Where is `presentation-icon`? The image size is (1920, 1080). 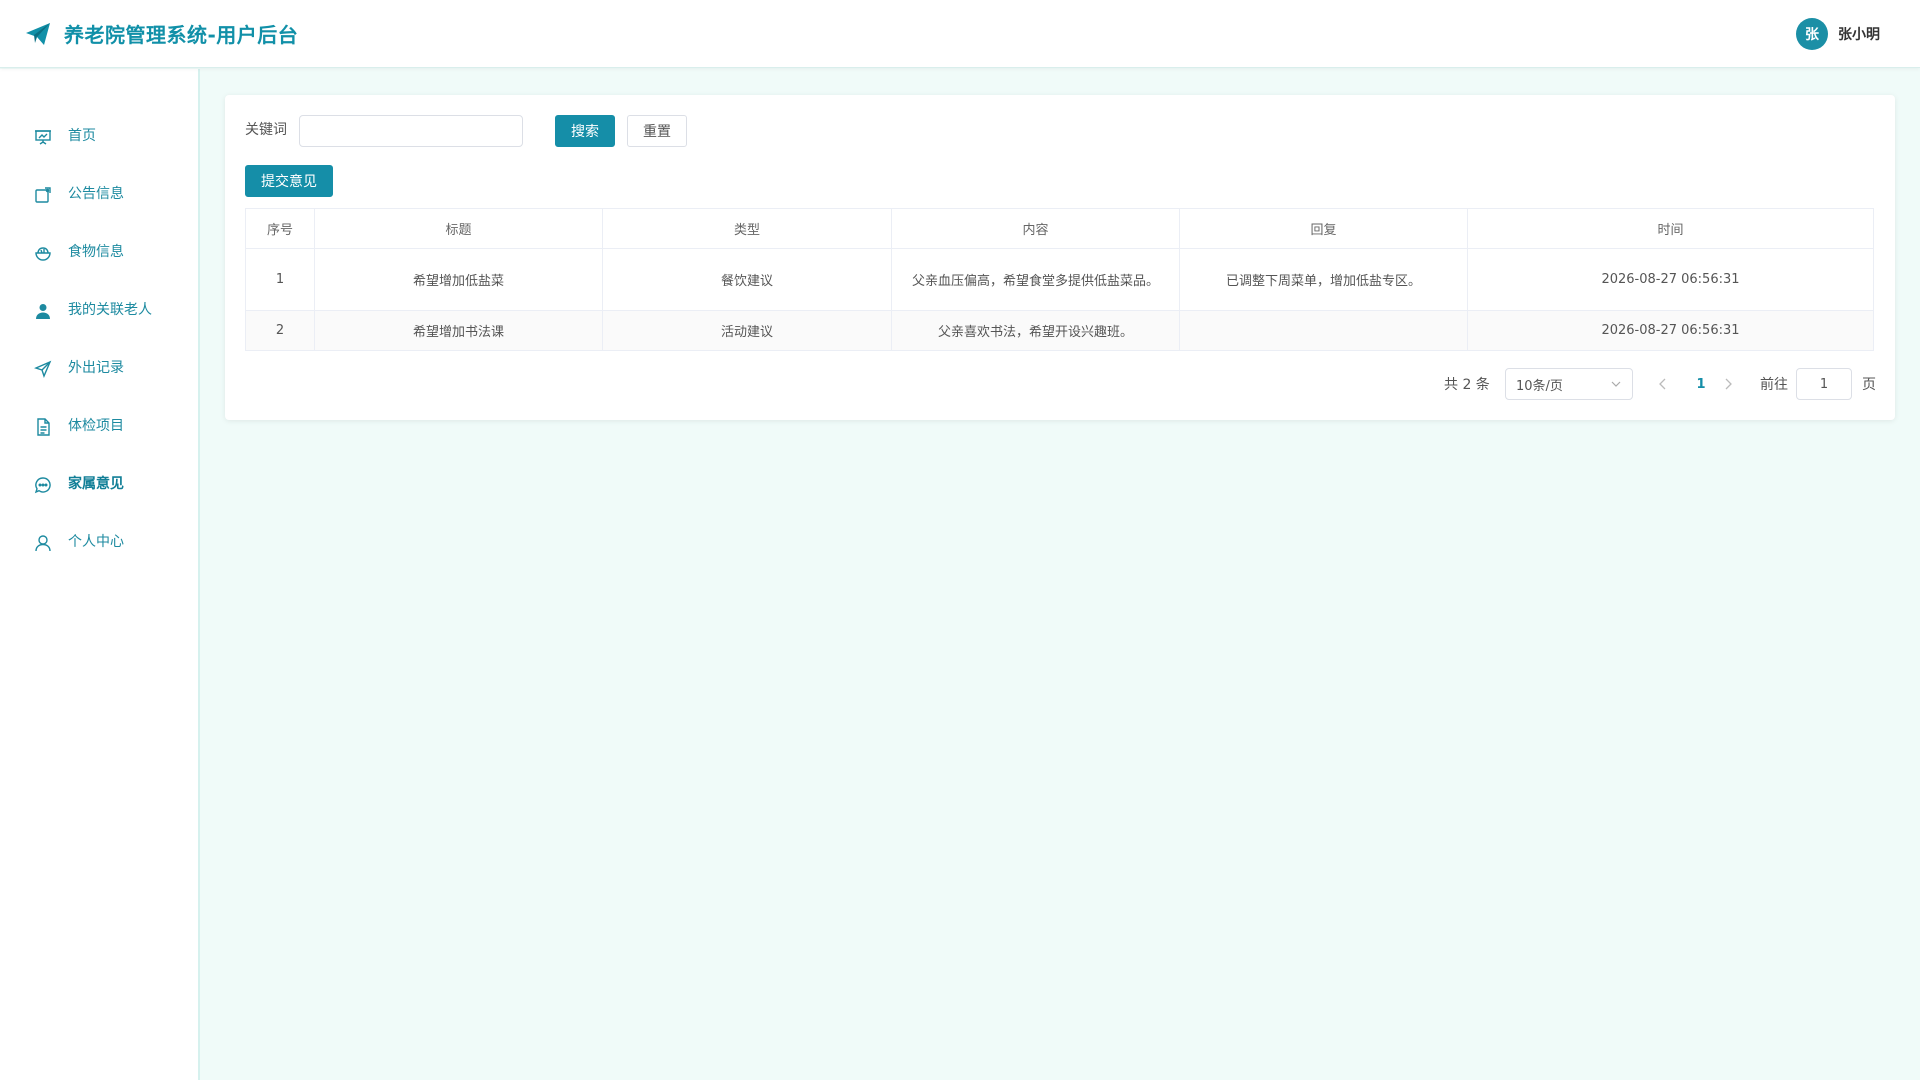 presentation-icon is located at coordinates (43, 137).